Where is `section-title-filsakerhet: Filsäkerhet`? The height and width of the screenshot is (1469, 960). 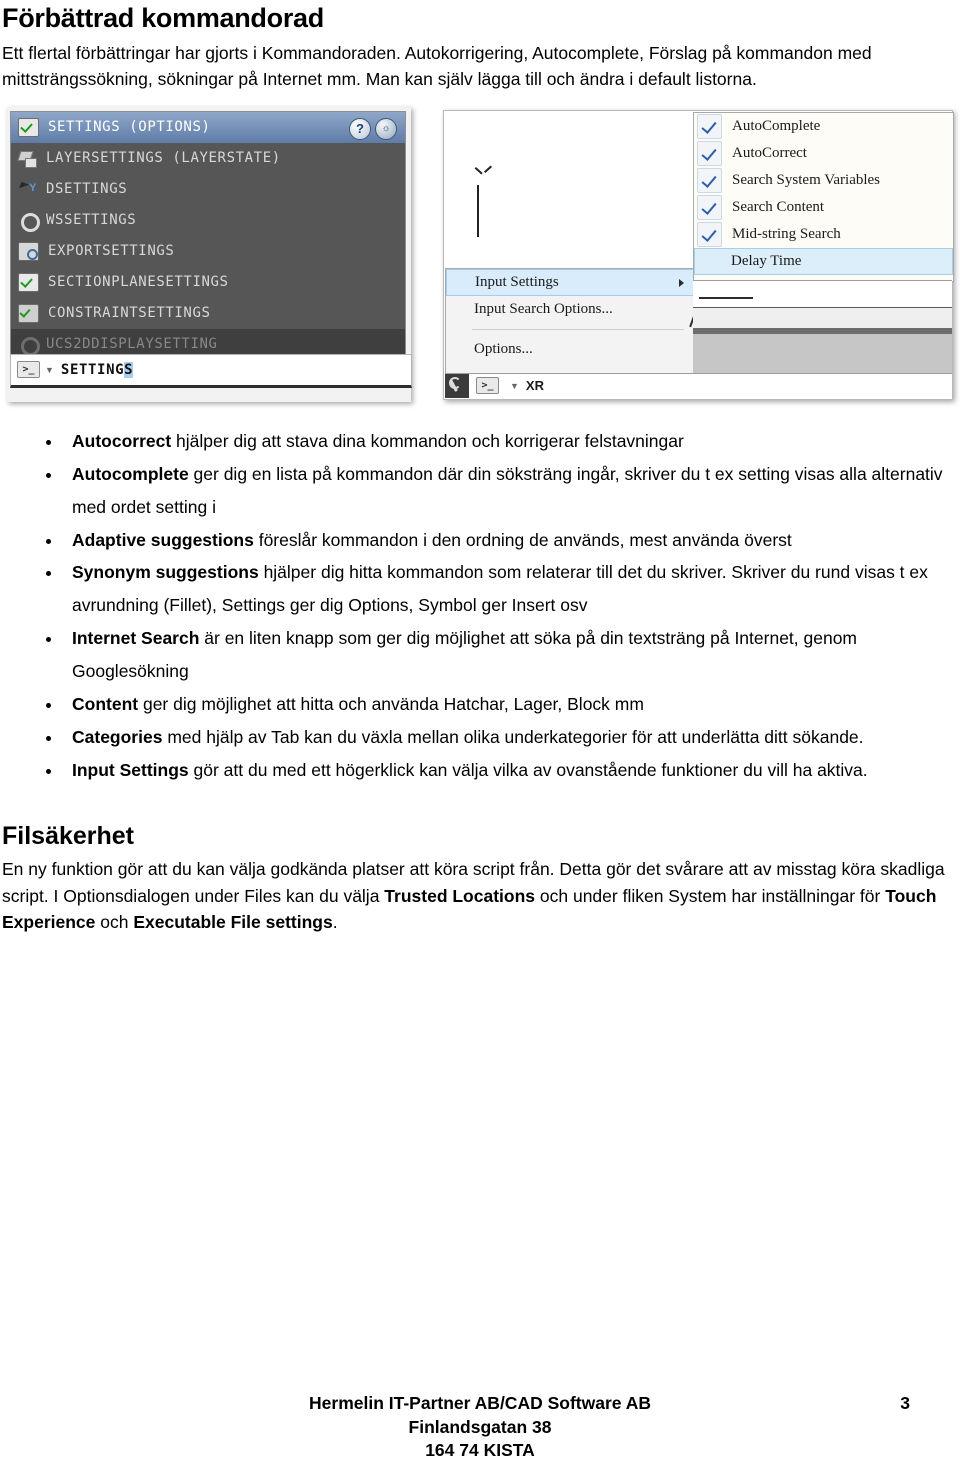 section-title-filsakerhet: Filsäkerhet is located at coordinates (68, 835).